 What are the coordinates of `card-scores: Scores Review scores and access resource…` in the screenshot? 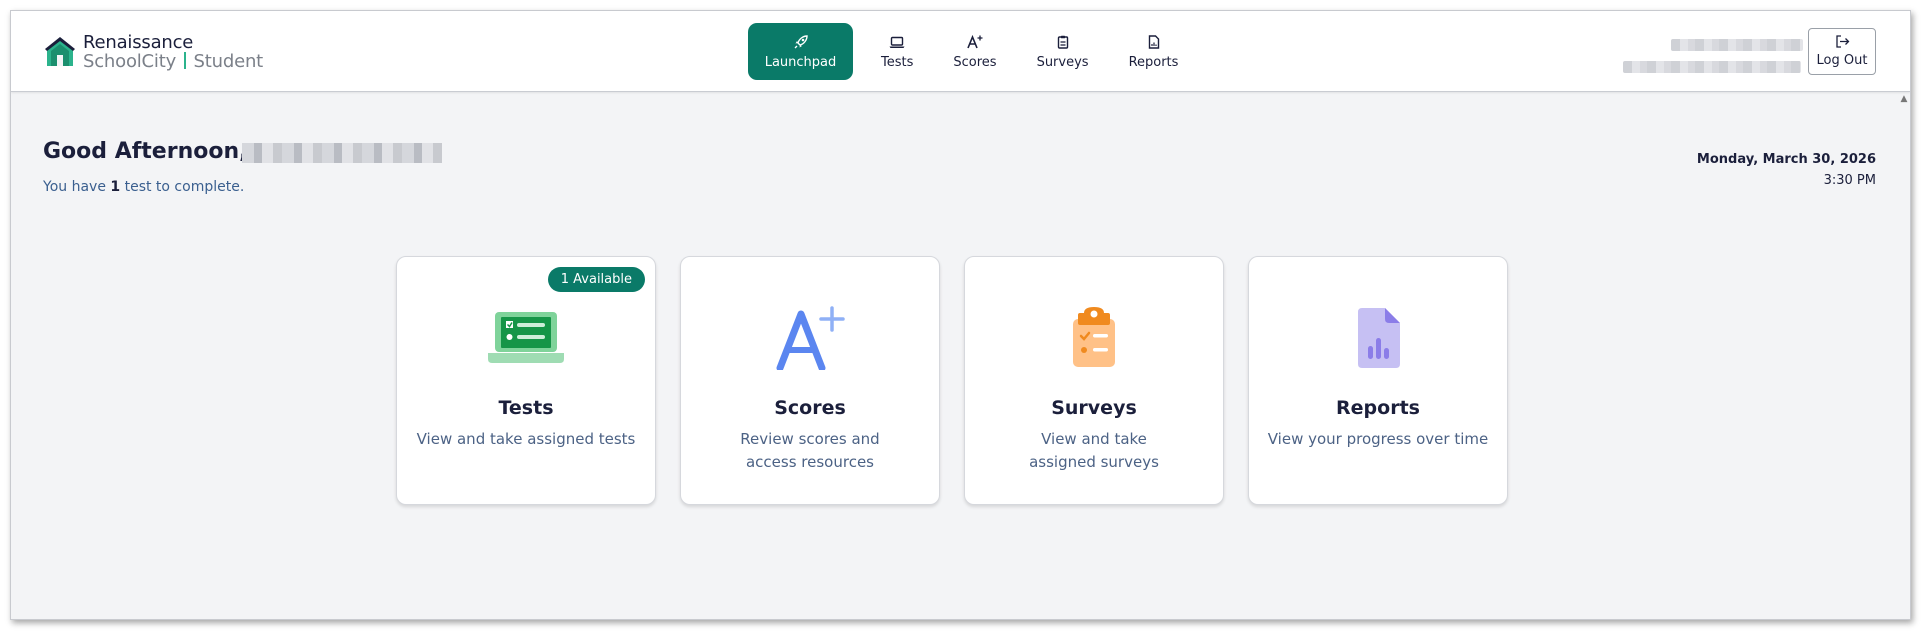 It's located at (810, 380).